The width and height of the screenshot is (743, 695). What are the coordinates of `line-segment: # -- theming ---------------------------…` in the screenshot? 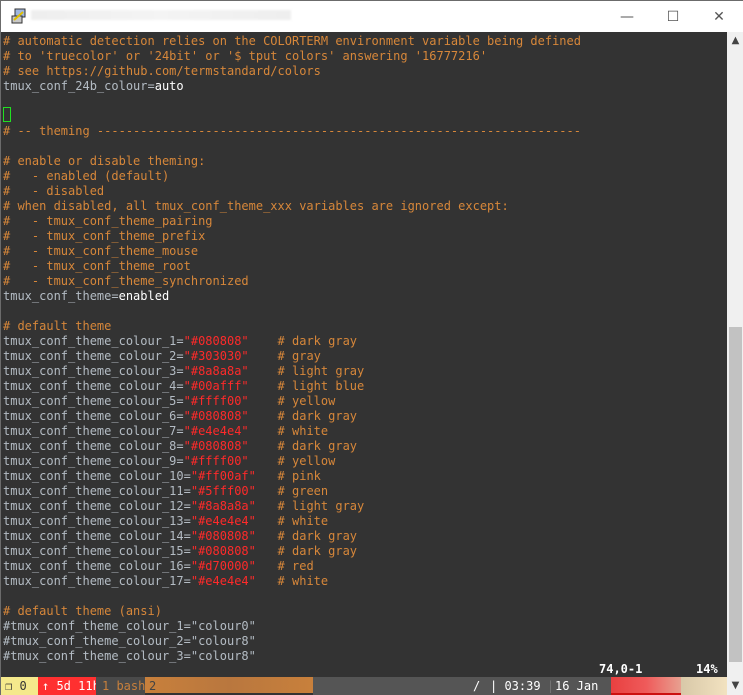 It's located at (292, 131).